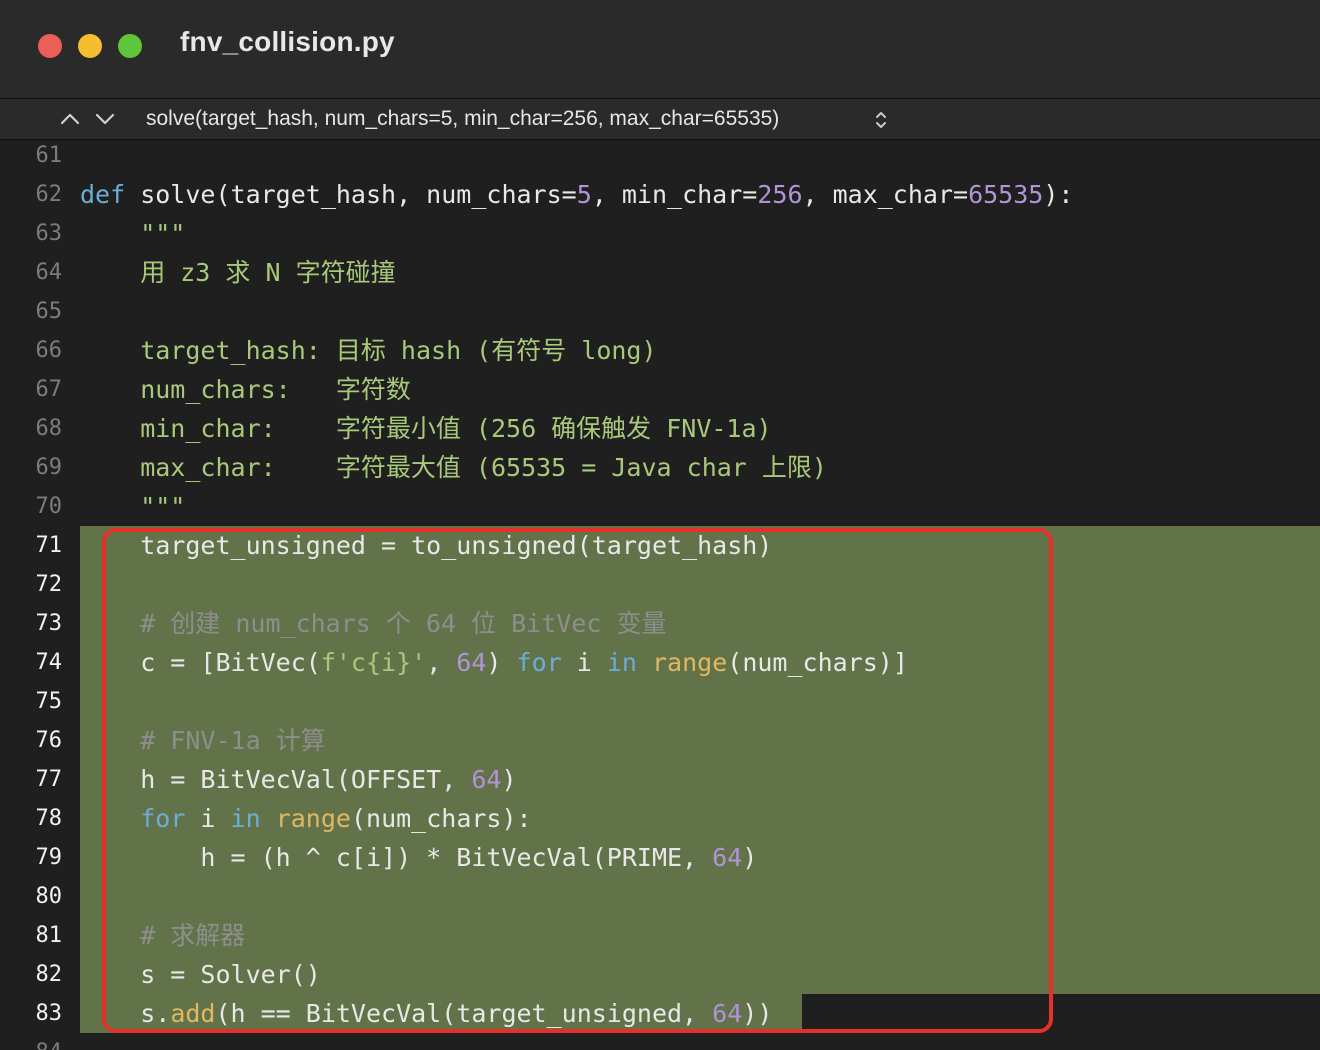 The image size is (1320, 1050). What do you see at coordinates (70, 119) in the screenshot?
I see `chevron-up-icon` at bounding box center [70, 119].